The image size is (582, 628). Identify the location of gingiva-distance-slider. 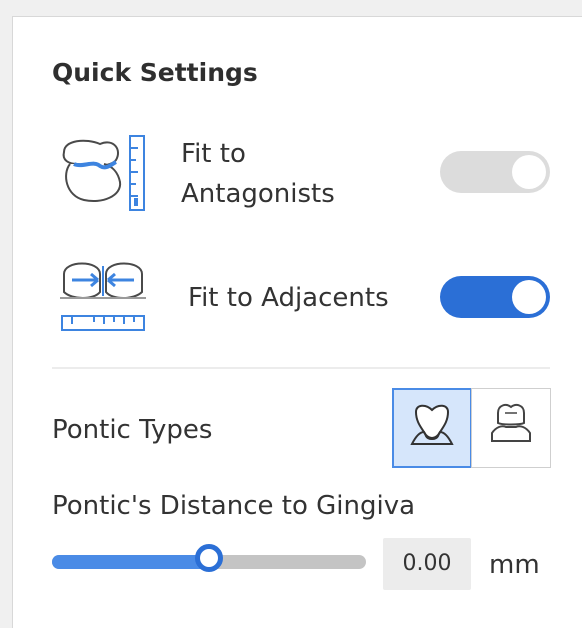
(209, 558).